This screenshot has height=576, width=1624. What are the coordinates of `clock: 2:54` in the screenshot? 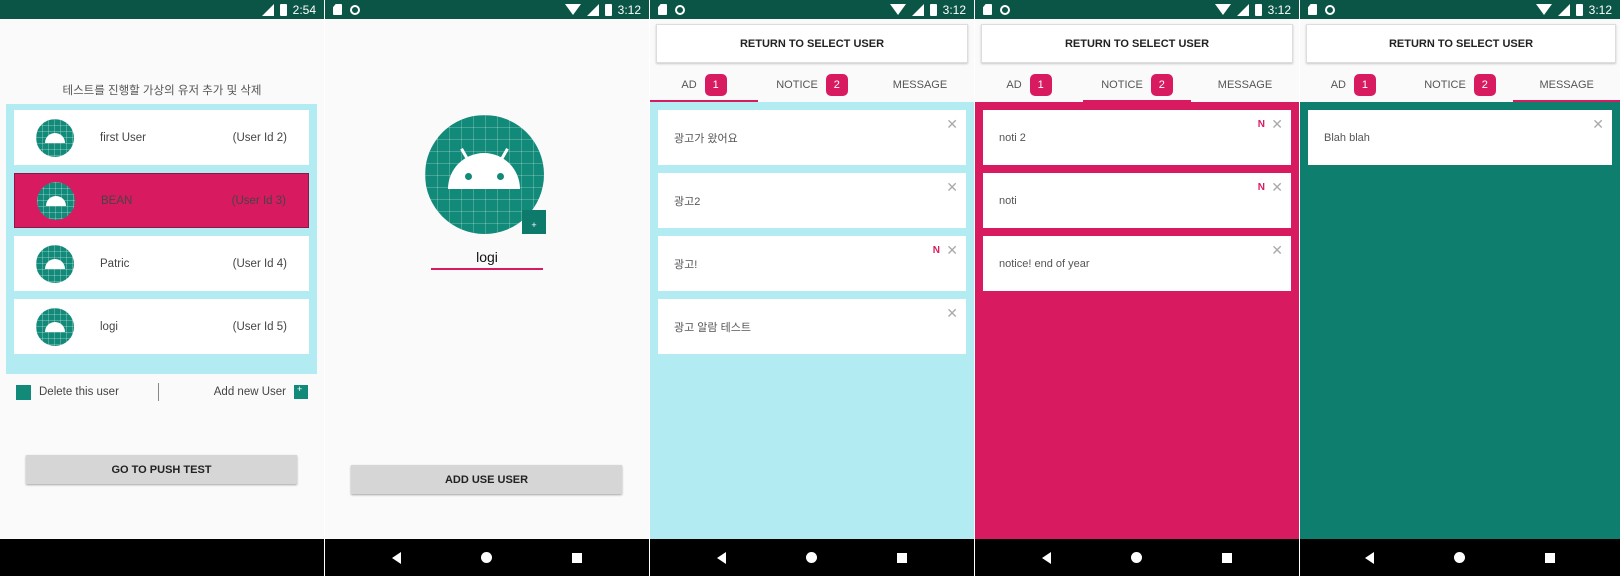 It's located at (304, 9).